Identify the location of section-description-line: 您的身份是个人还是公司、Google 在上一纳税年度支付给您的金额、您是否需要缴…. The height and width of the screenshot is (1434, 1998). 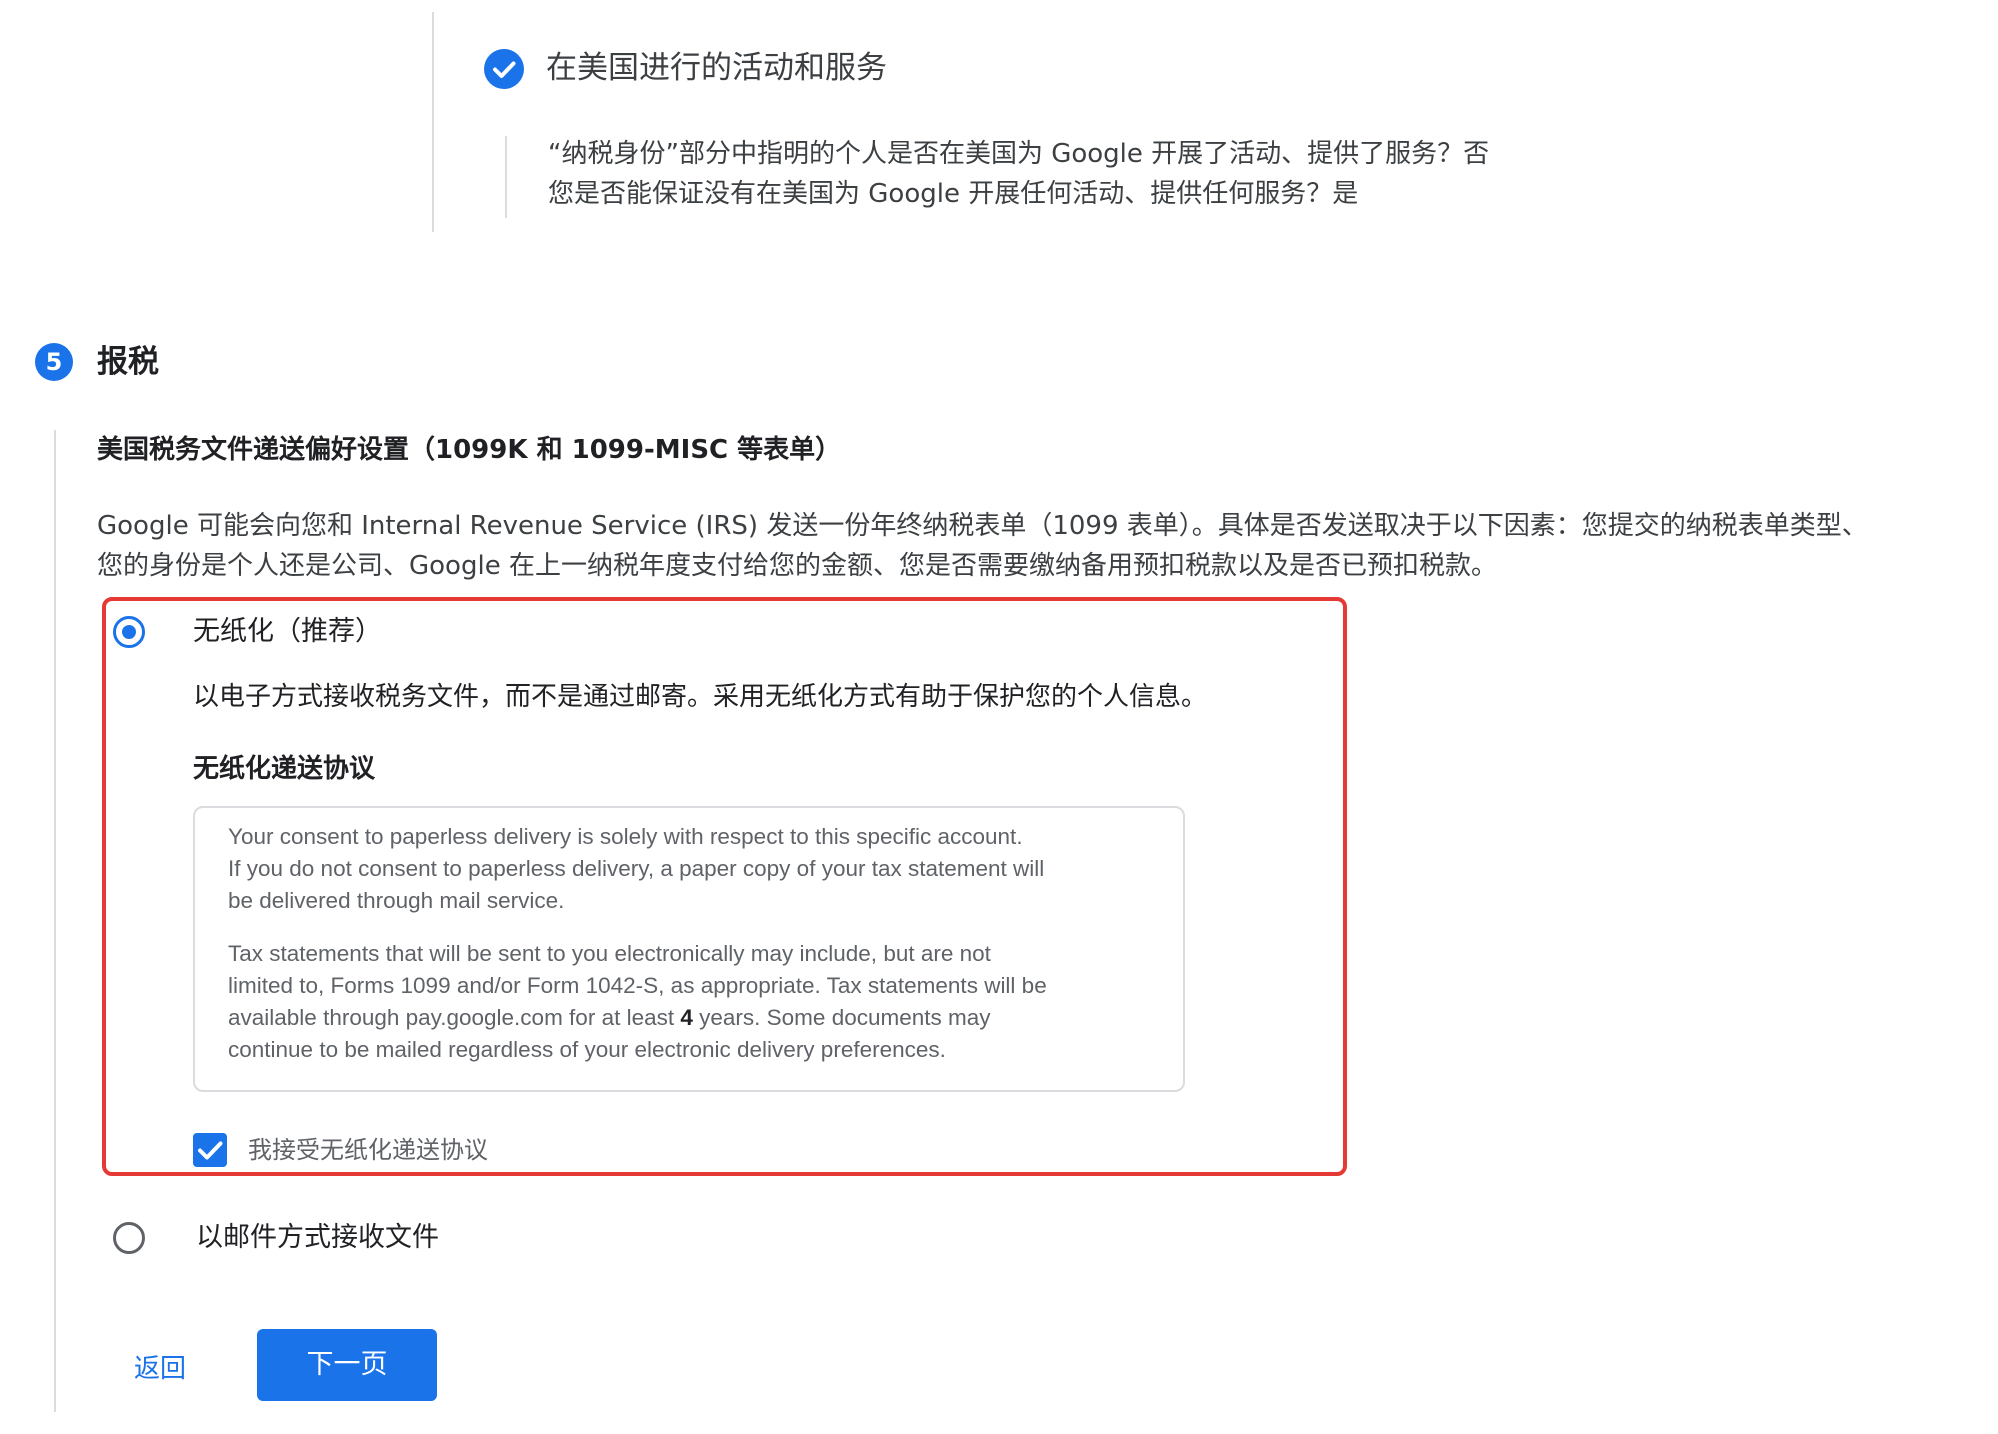
(797, 566).